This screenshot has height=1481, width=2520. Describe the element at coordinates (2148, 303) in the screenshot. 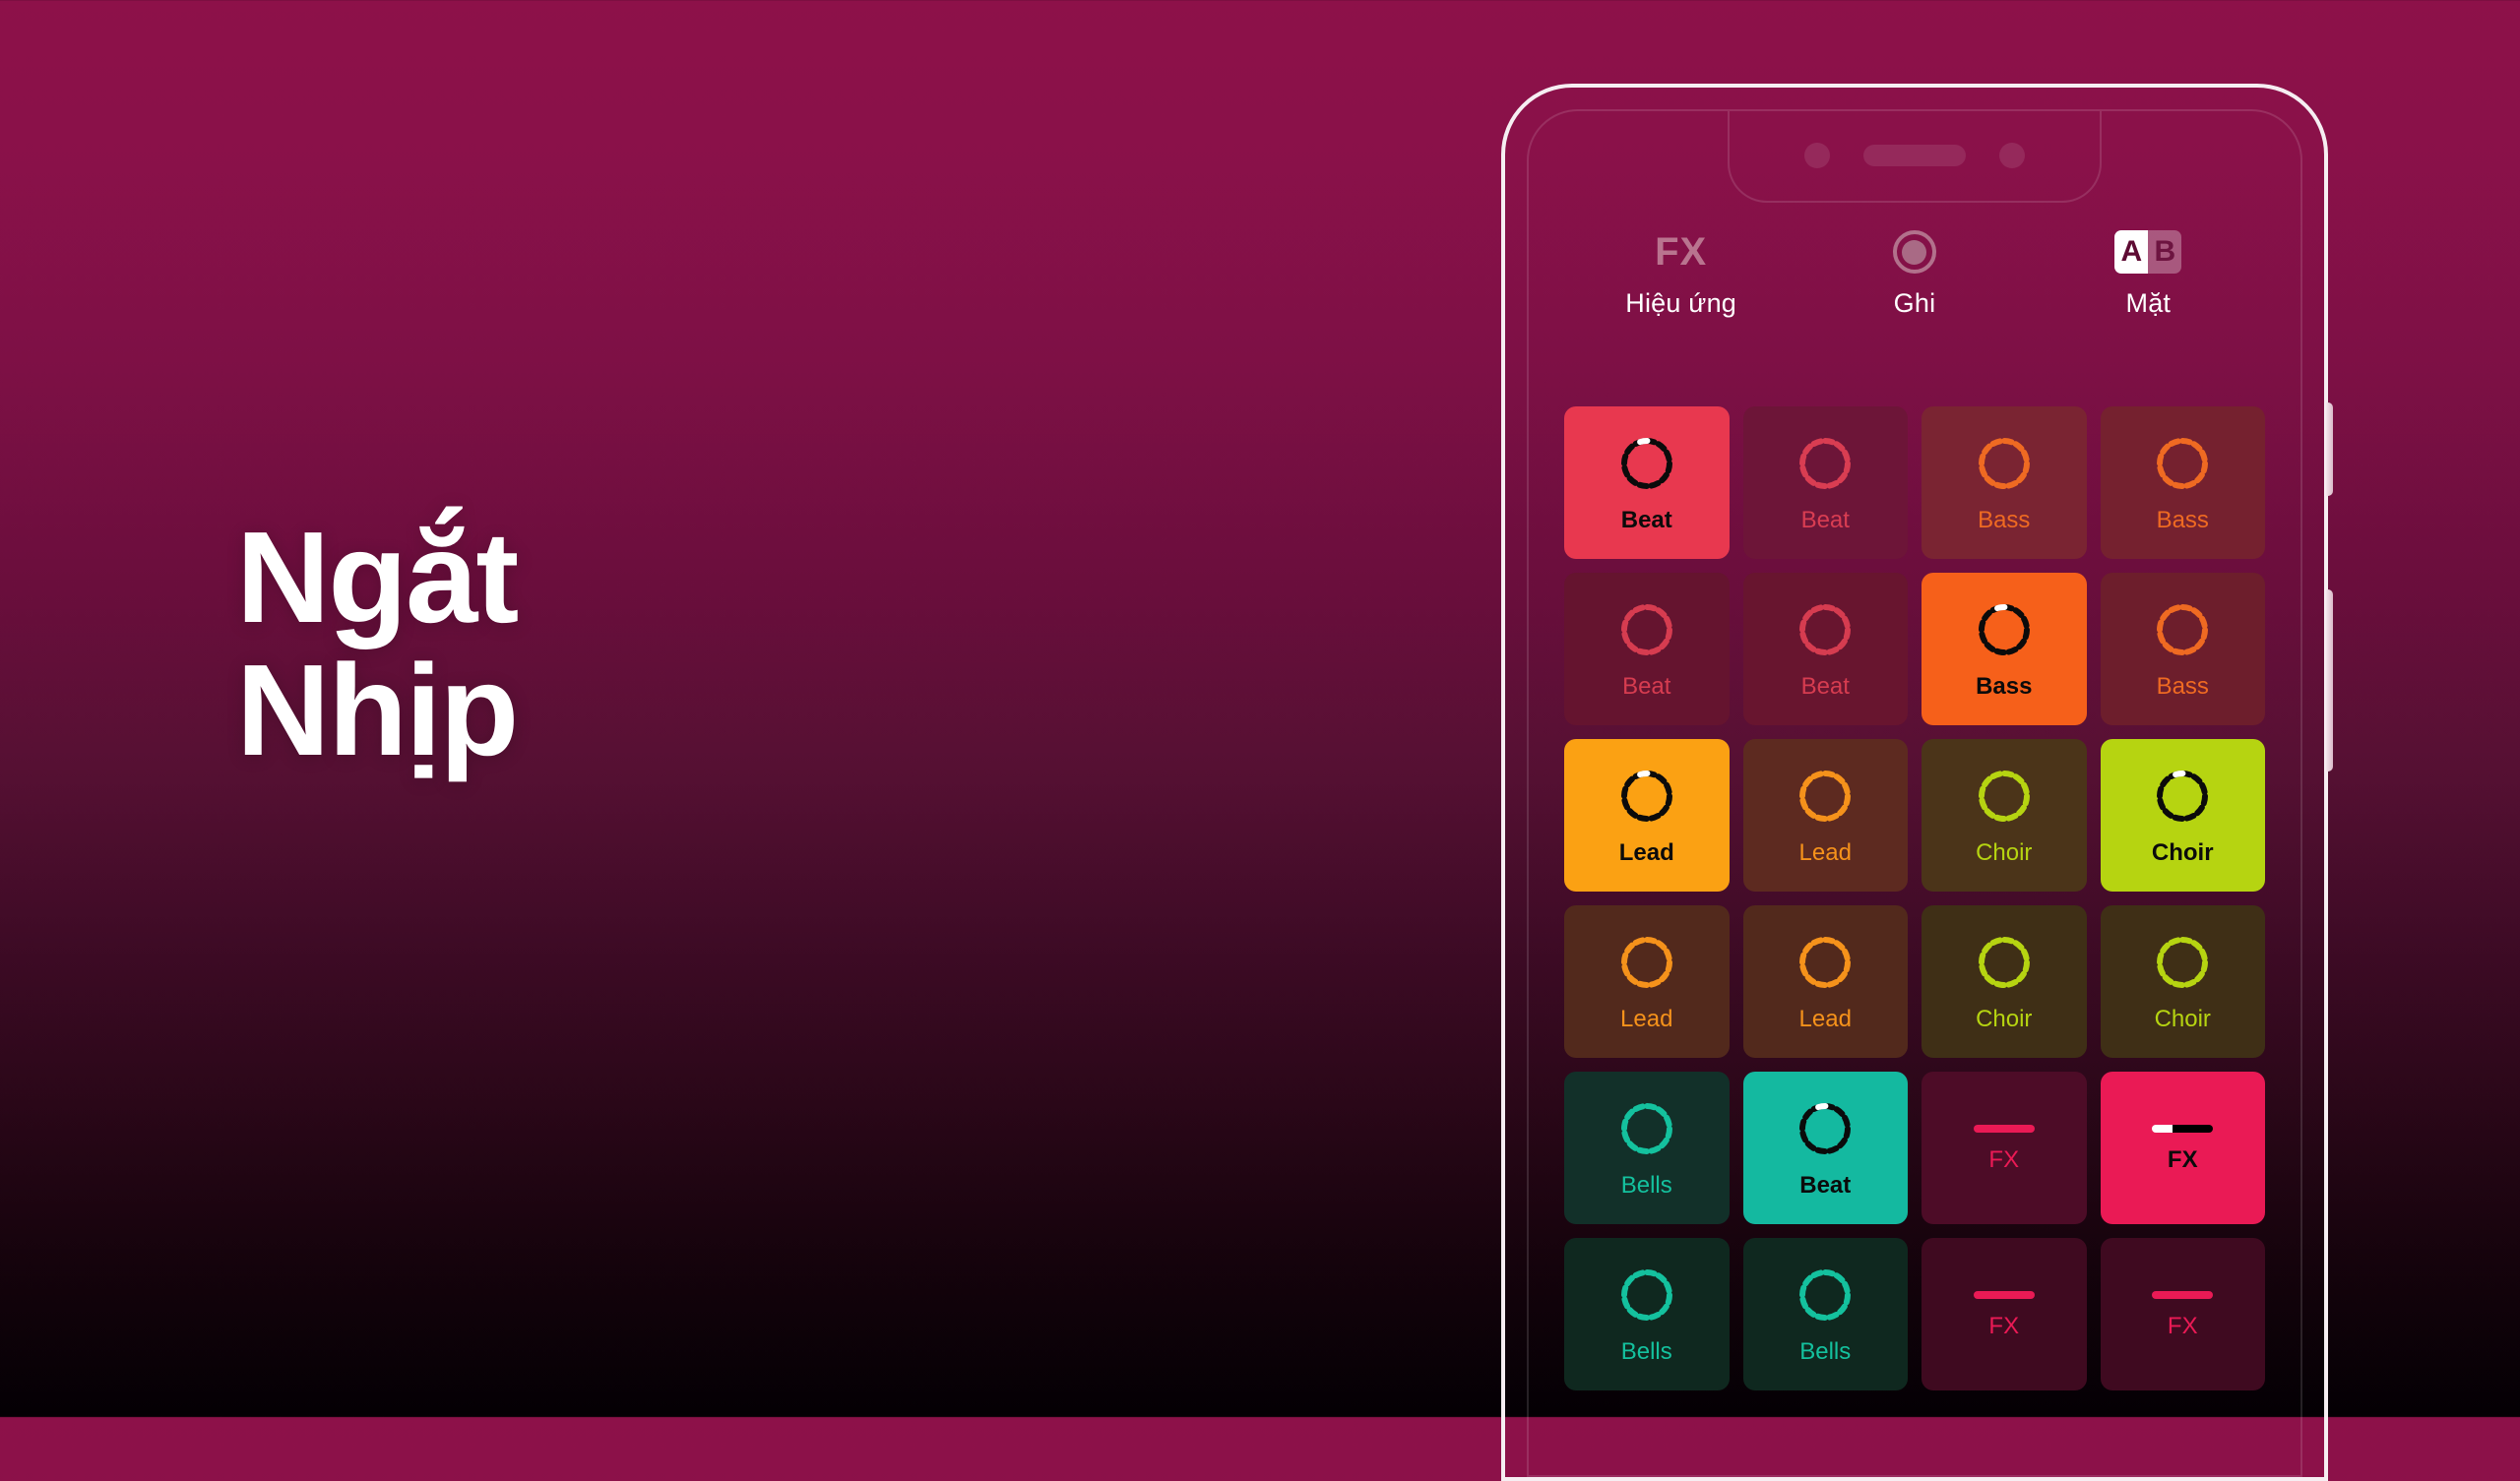

I see `toolbar-label-ab: Mặt` at that location.